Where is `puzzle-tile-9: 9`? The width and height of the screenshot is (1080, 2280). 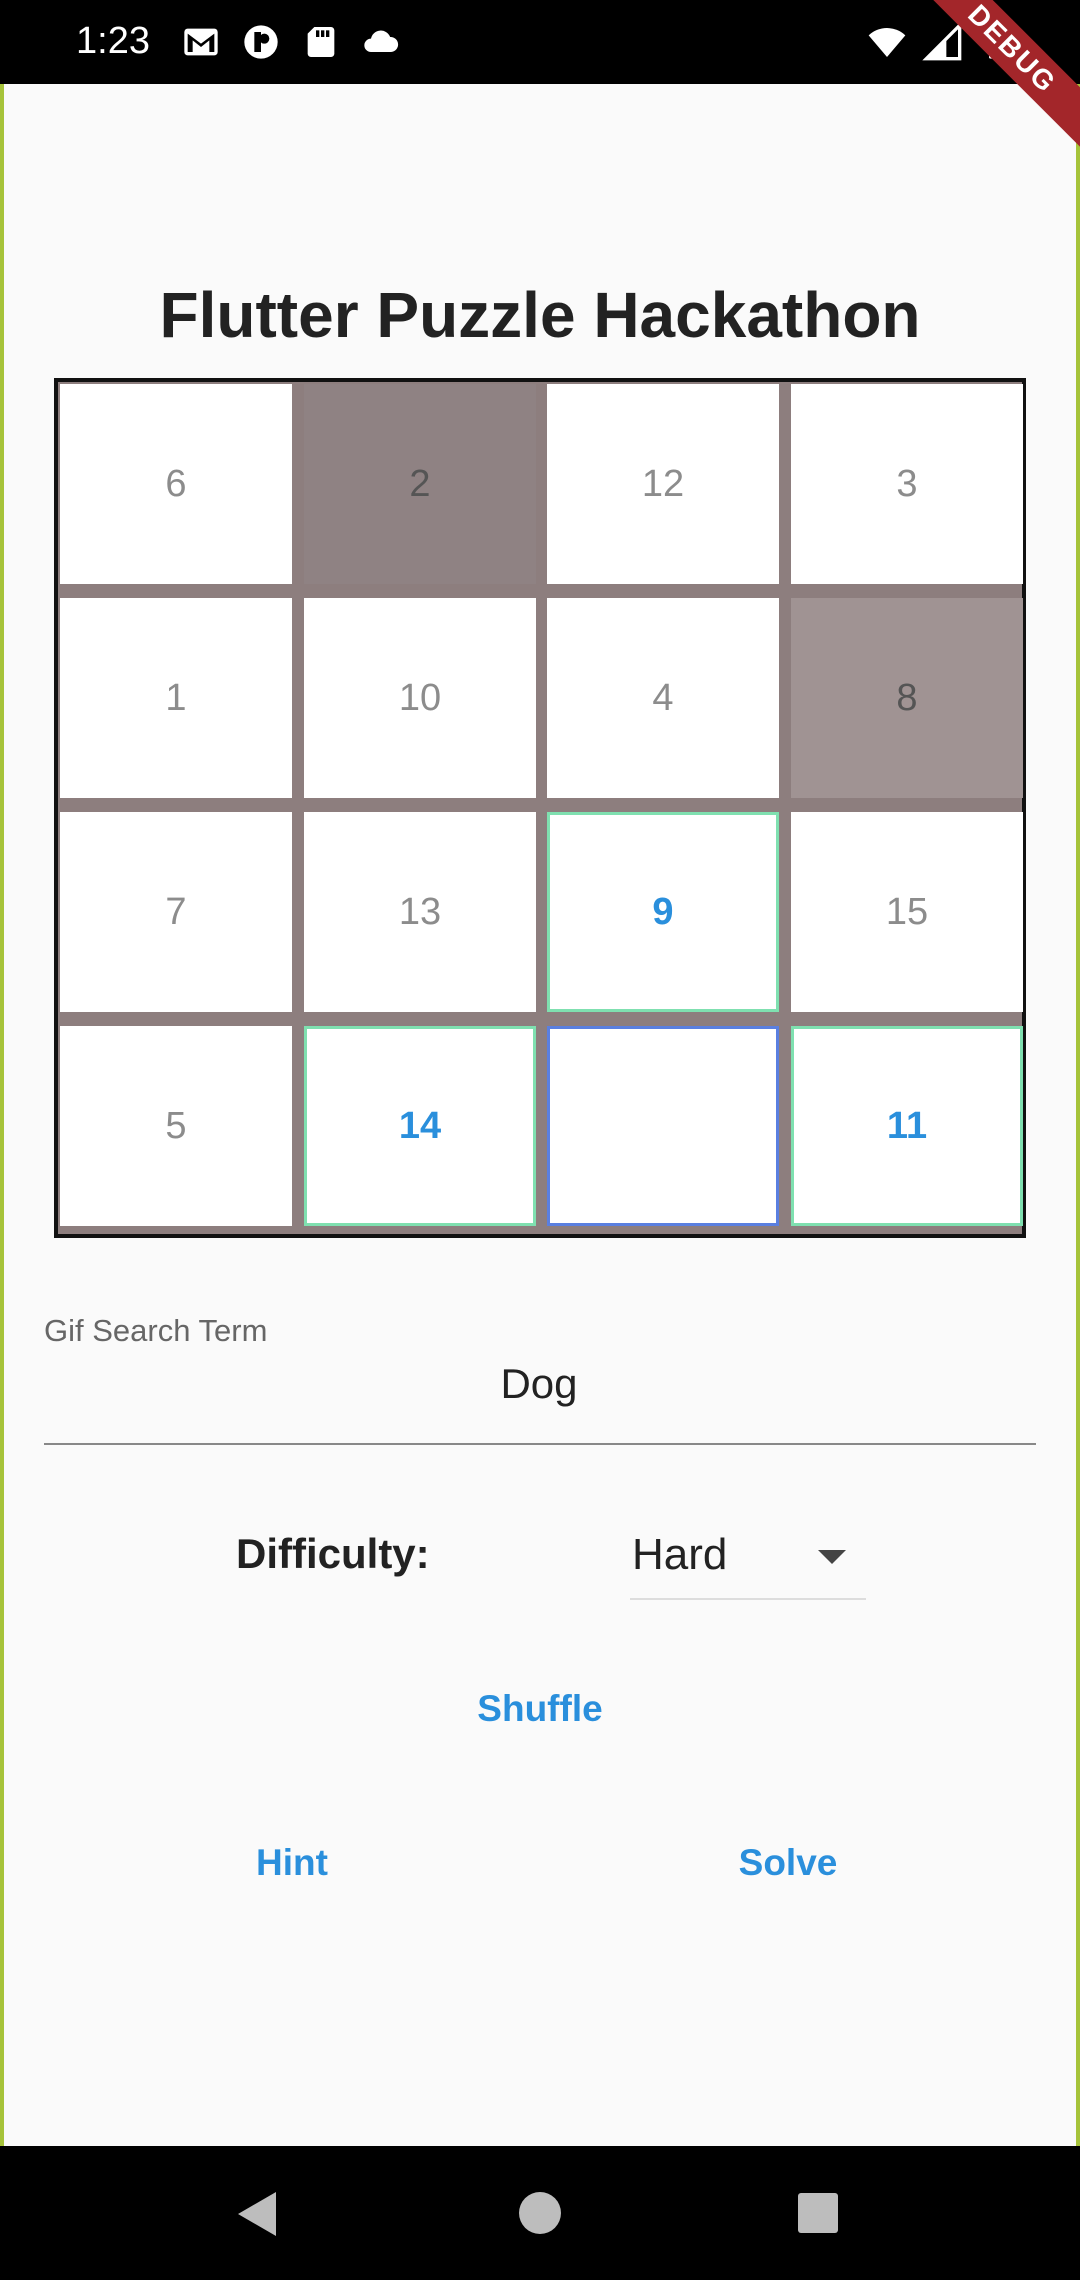 puzzle-tile-9: 9 is located at coordinates (663, 912).